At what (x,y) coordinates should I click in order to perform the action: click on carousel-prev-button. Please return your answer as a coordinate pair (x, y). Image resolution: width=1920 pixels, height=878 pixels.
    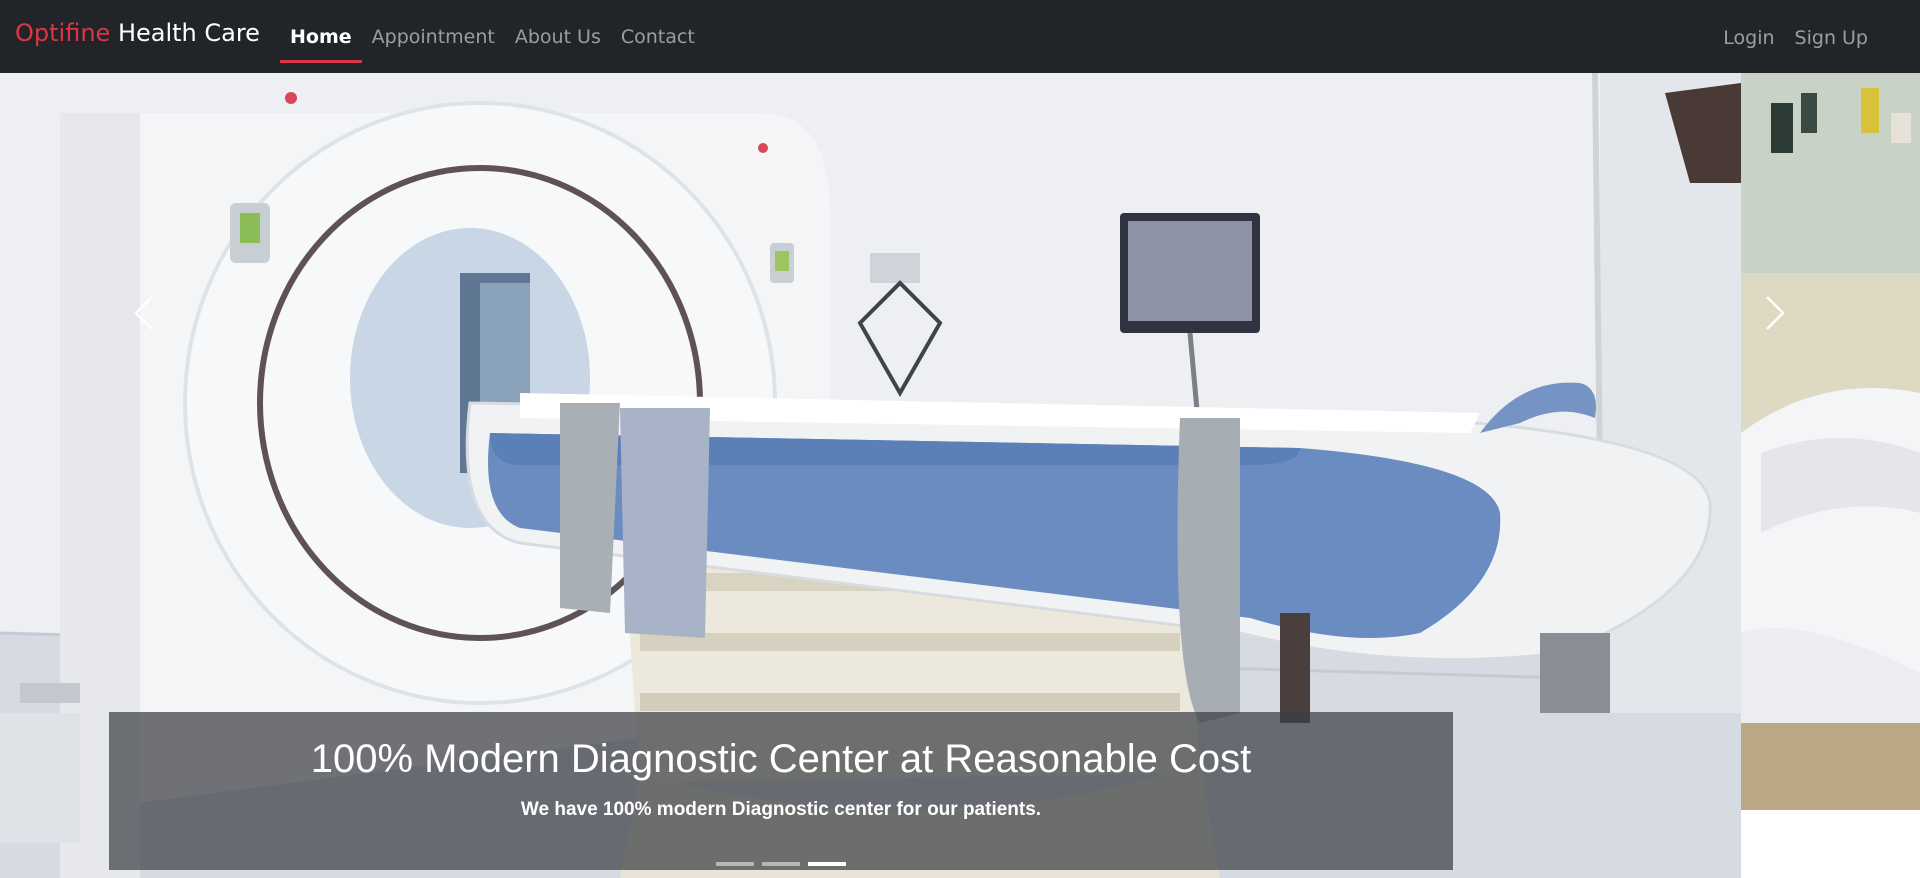
    Looking at the image, I should click on (144, 313).